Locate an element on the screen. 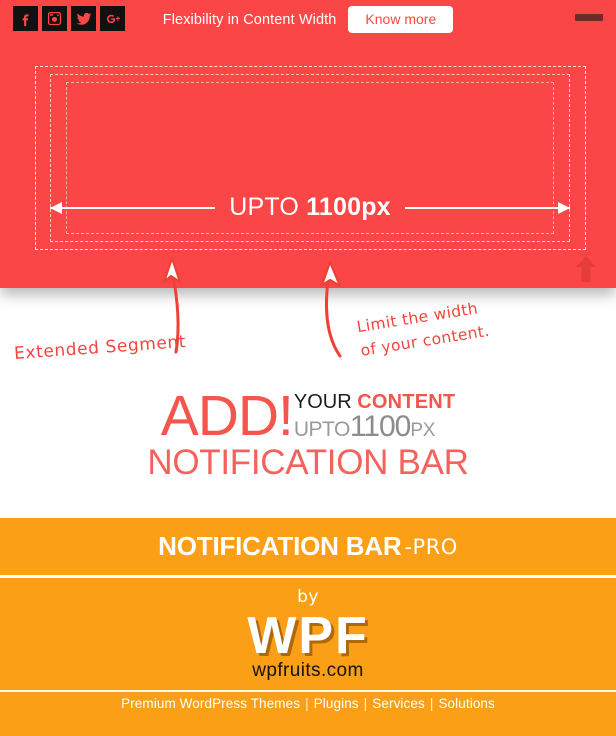  width-indicator: UPTO 1100px is located at coordinates (310, 207).